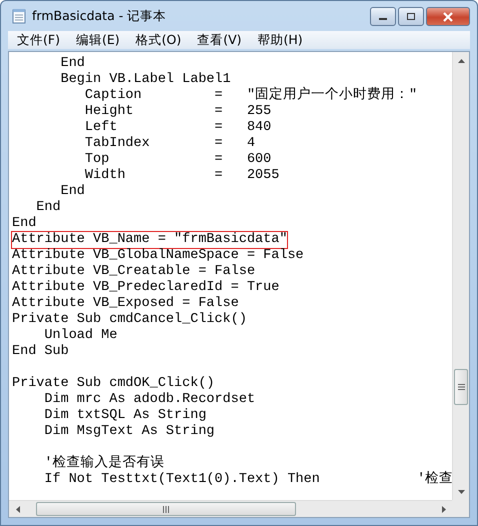 The height and width of the screenshot is (526, 478). Describe the element at coordinates (178, 128) in the screenshot. I see `code-line: Left = 840` at that location.